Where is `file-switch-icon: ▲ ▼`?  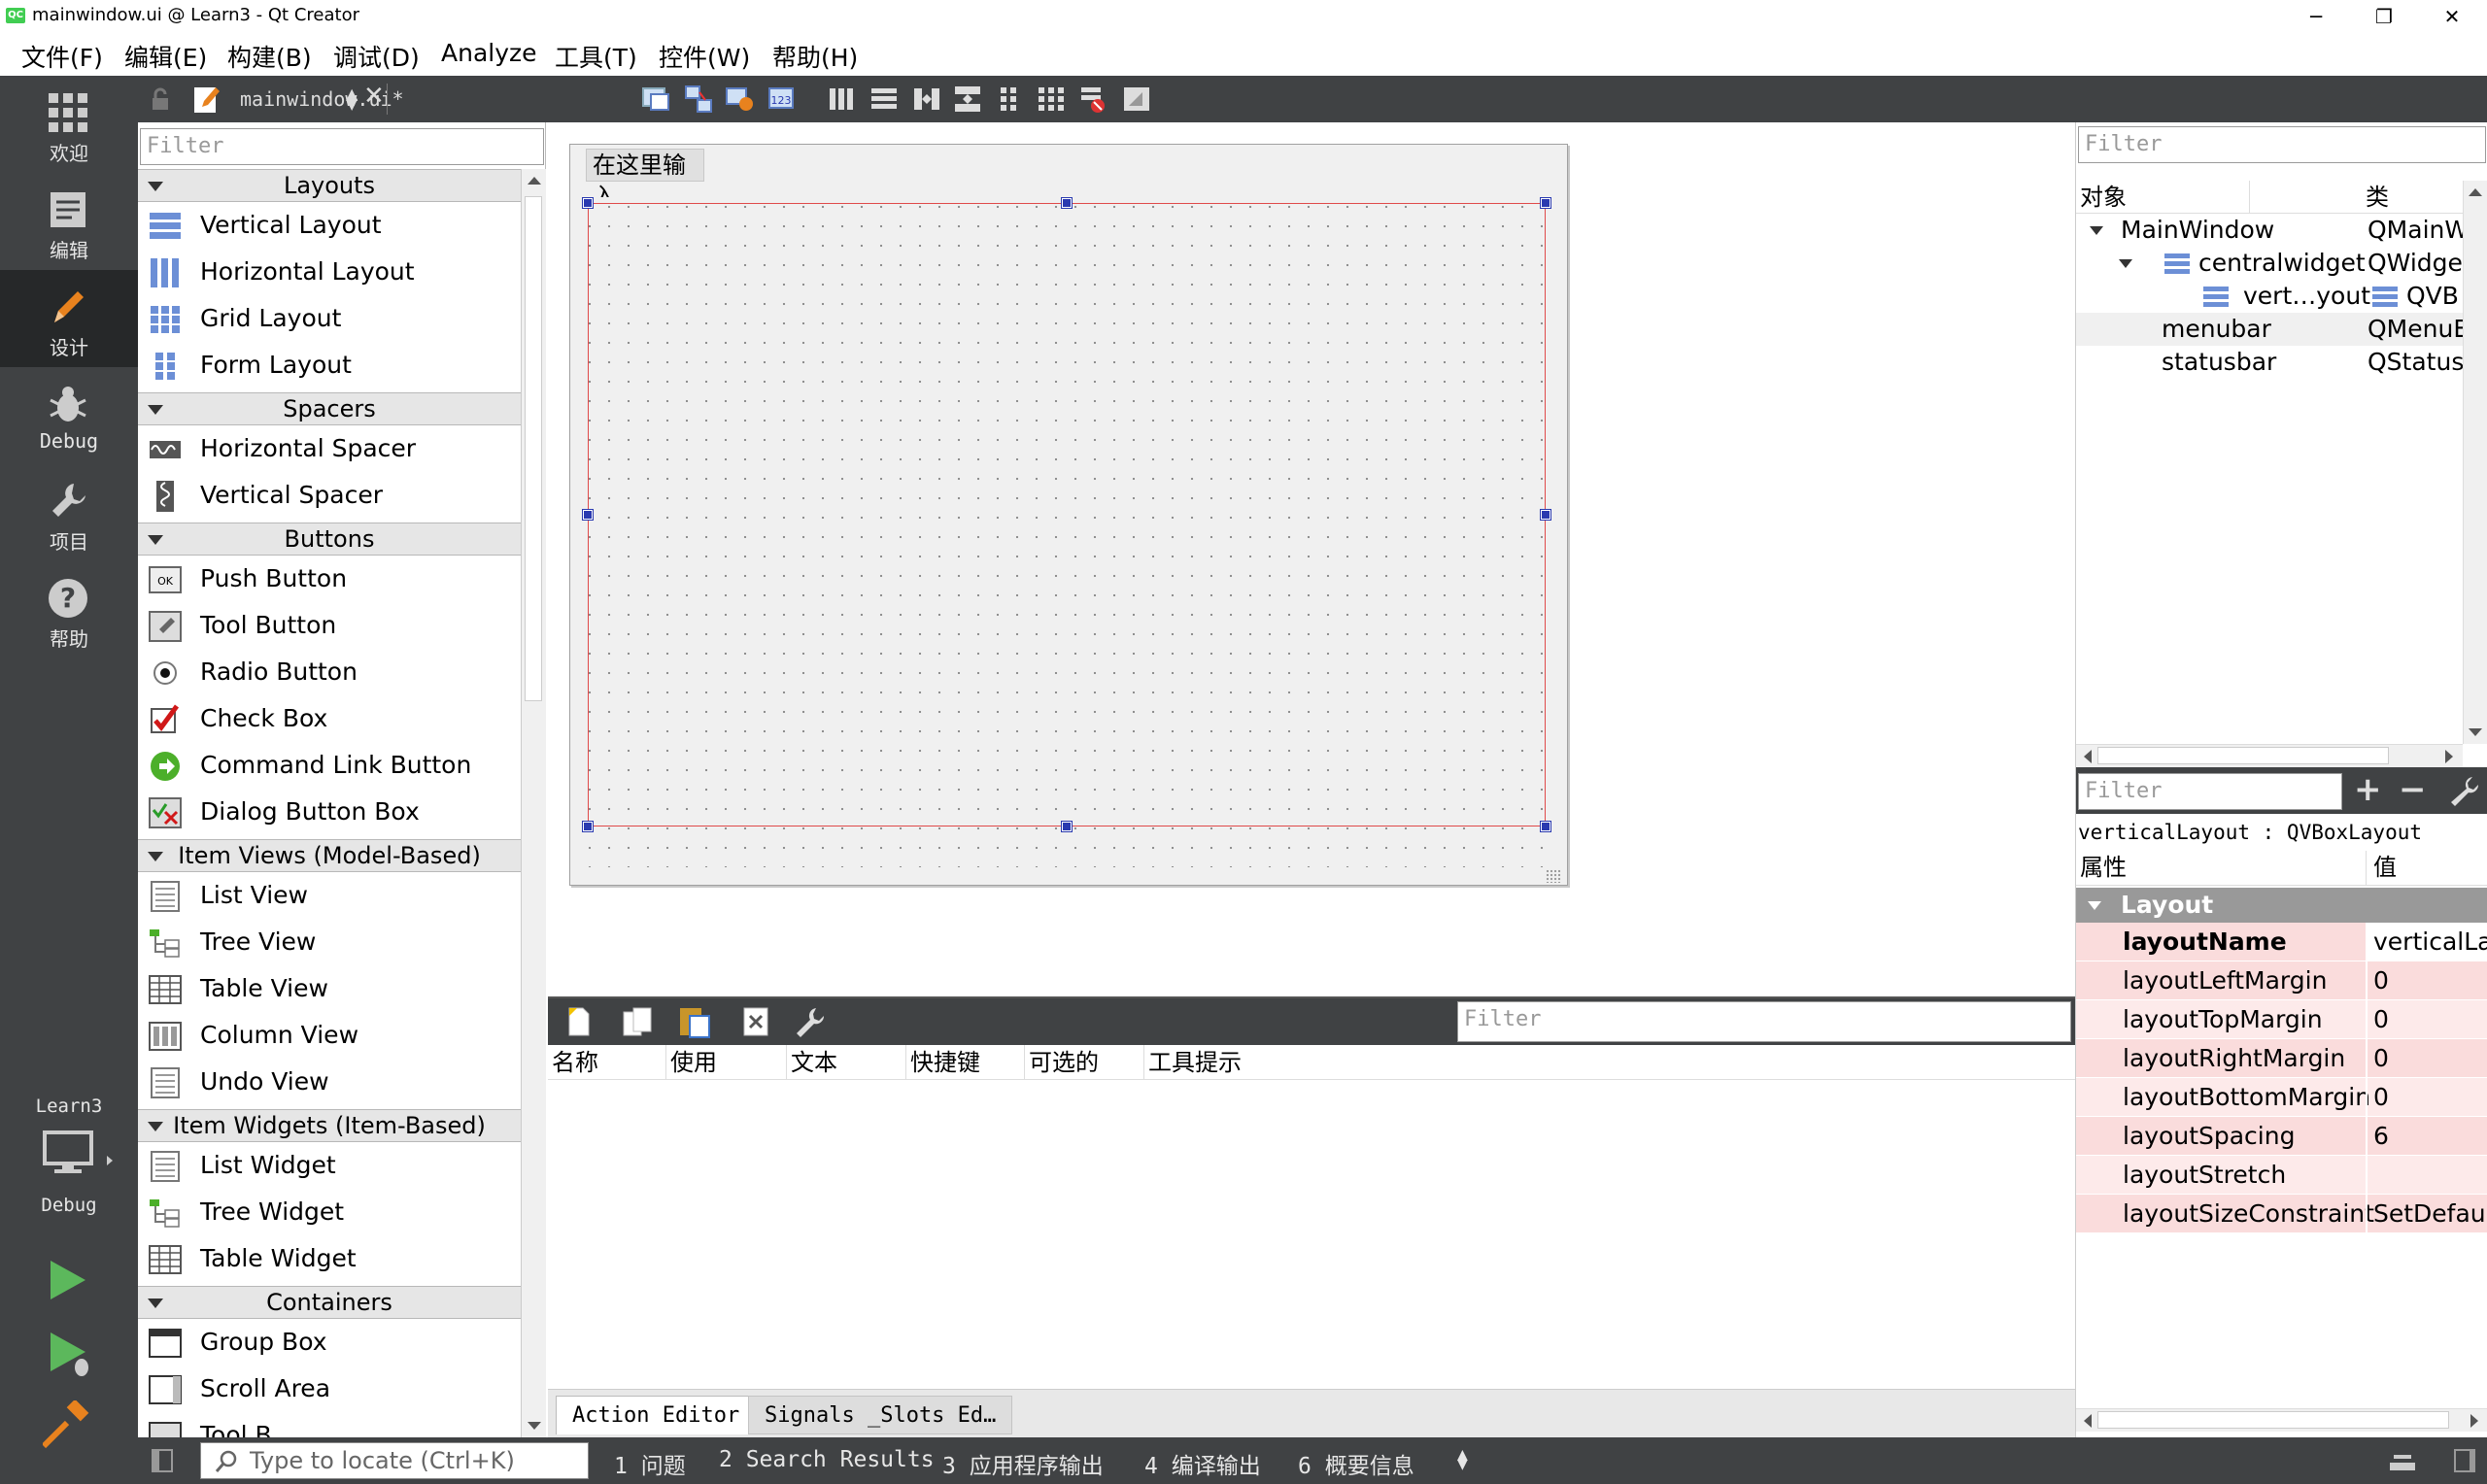
file-switch-icon: ▲ ▼ is located at coordinates (352, 99).